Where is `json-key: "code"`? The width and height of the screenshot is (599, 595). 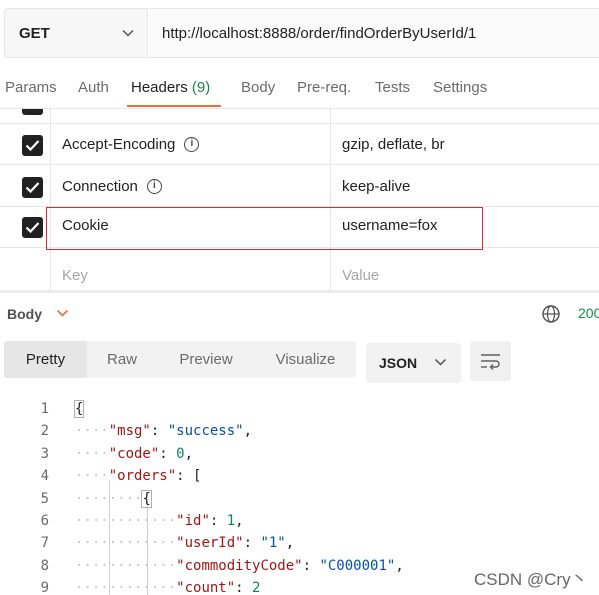 json-key: "code" is located at coordinates (134, 453).